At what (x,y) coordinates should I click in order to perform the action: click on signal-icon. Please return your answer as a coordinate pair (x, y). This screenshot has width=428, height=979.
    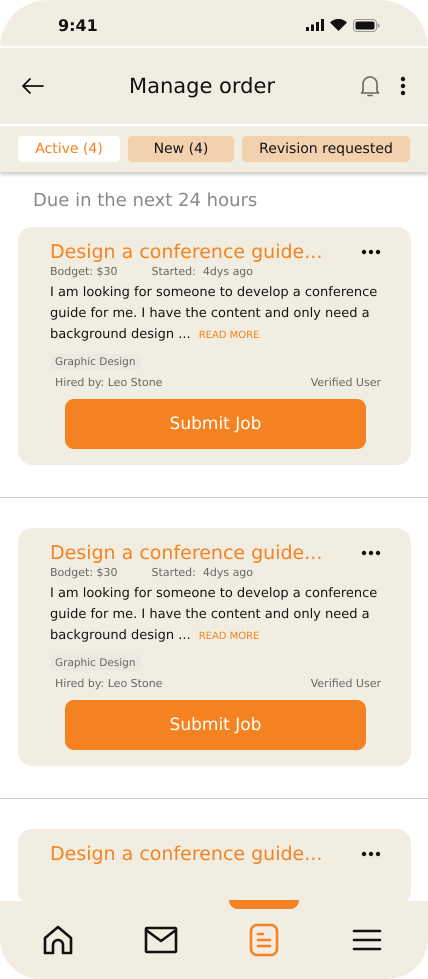
    Looking at the image, I should click on (315, 25).